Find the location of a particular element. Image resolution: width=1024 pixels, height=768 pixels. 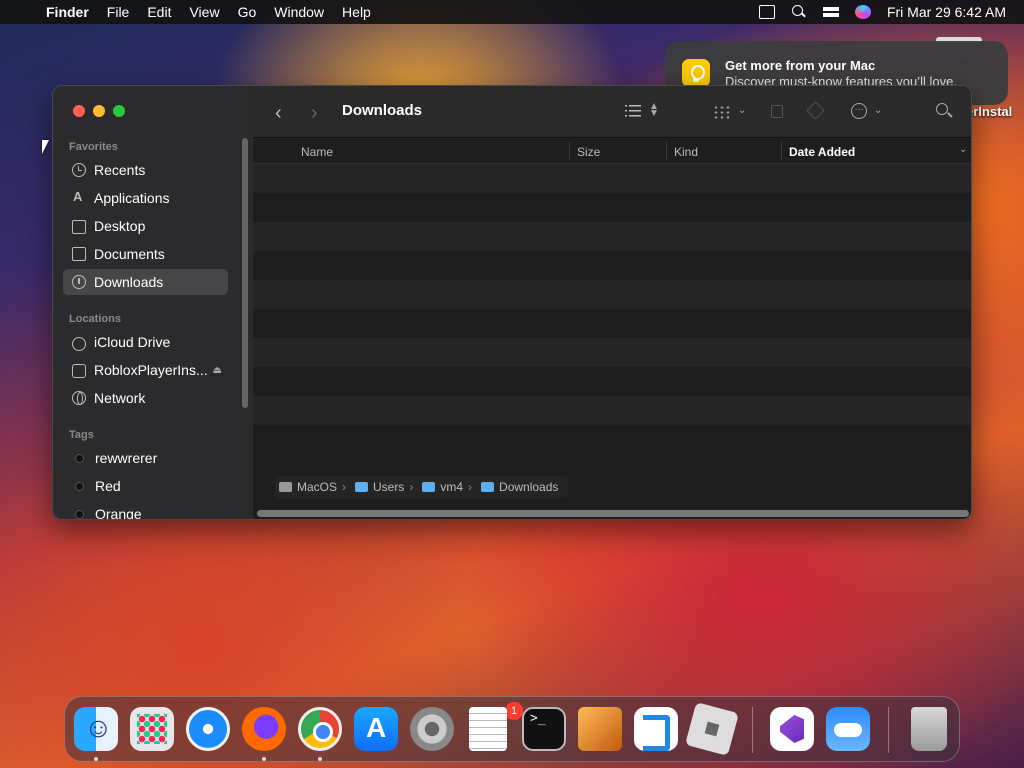

lightbulb-icon is located at coordinates (696, 73).